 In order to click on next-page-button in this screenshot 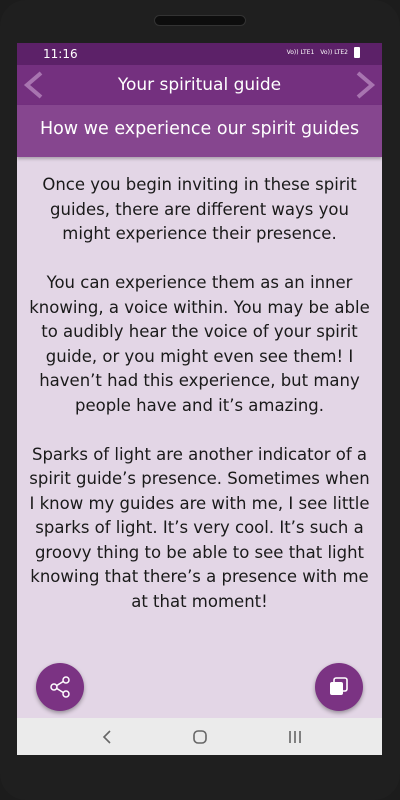, I will do `click(365, 85)`.